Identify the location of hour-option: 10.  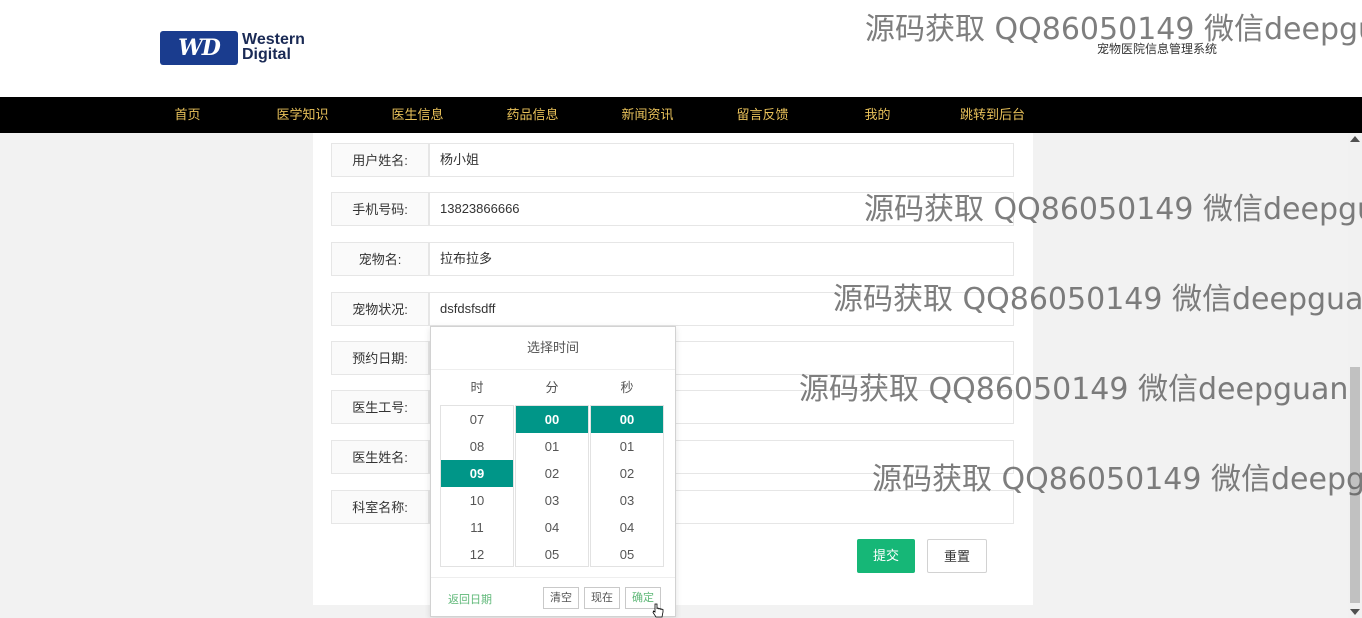
(477, 500).